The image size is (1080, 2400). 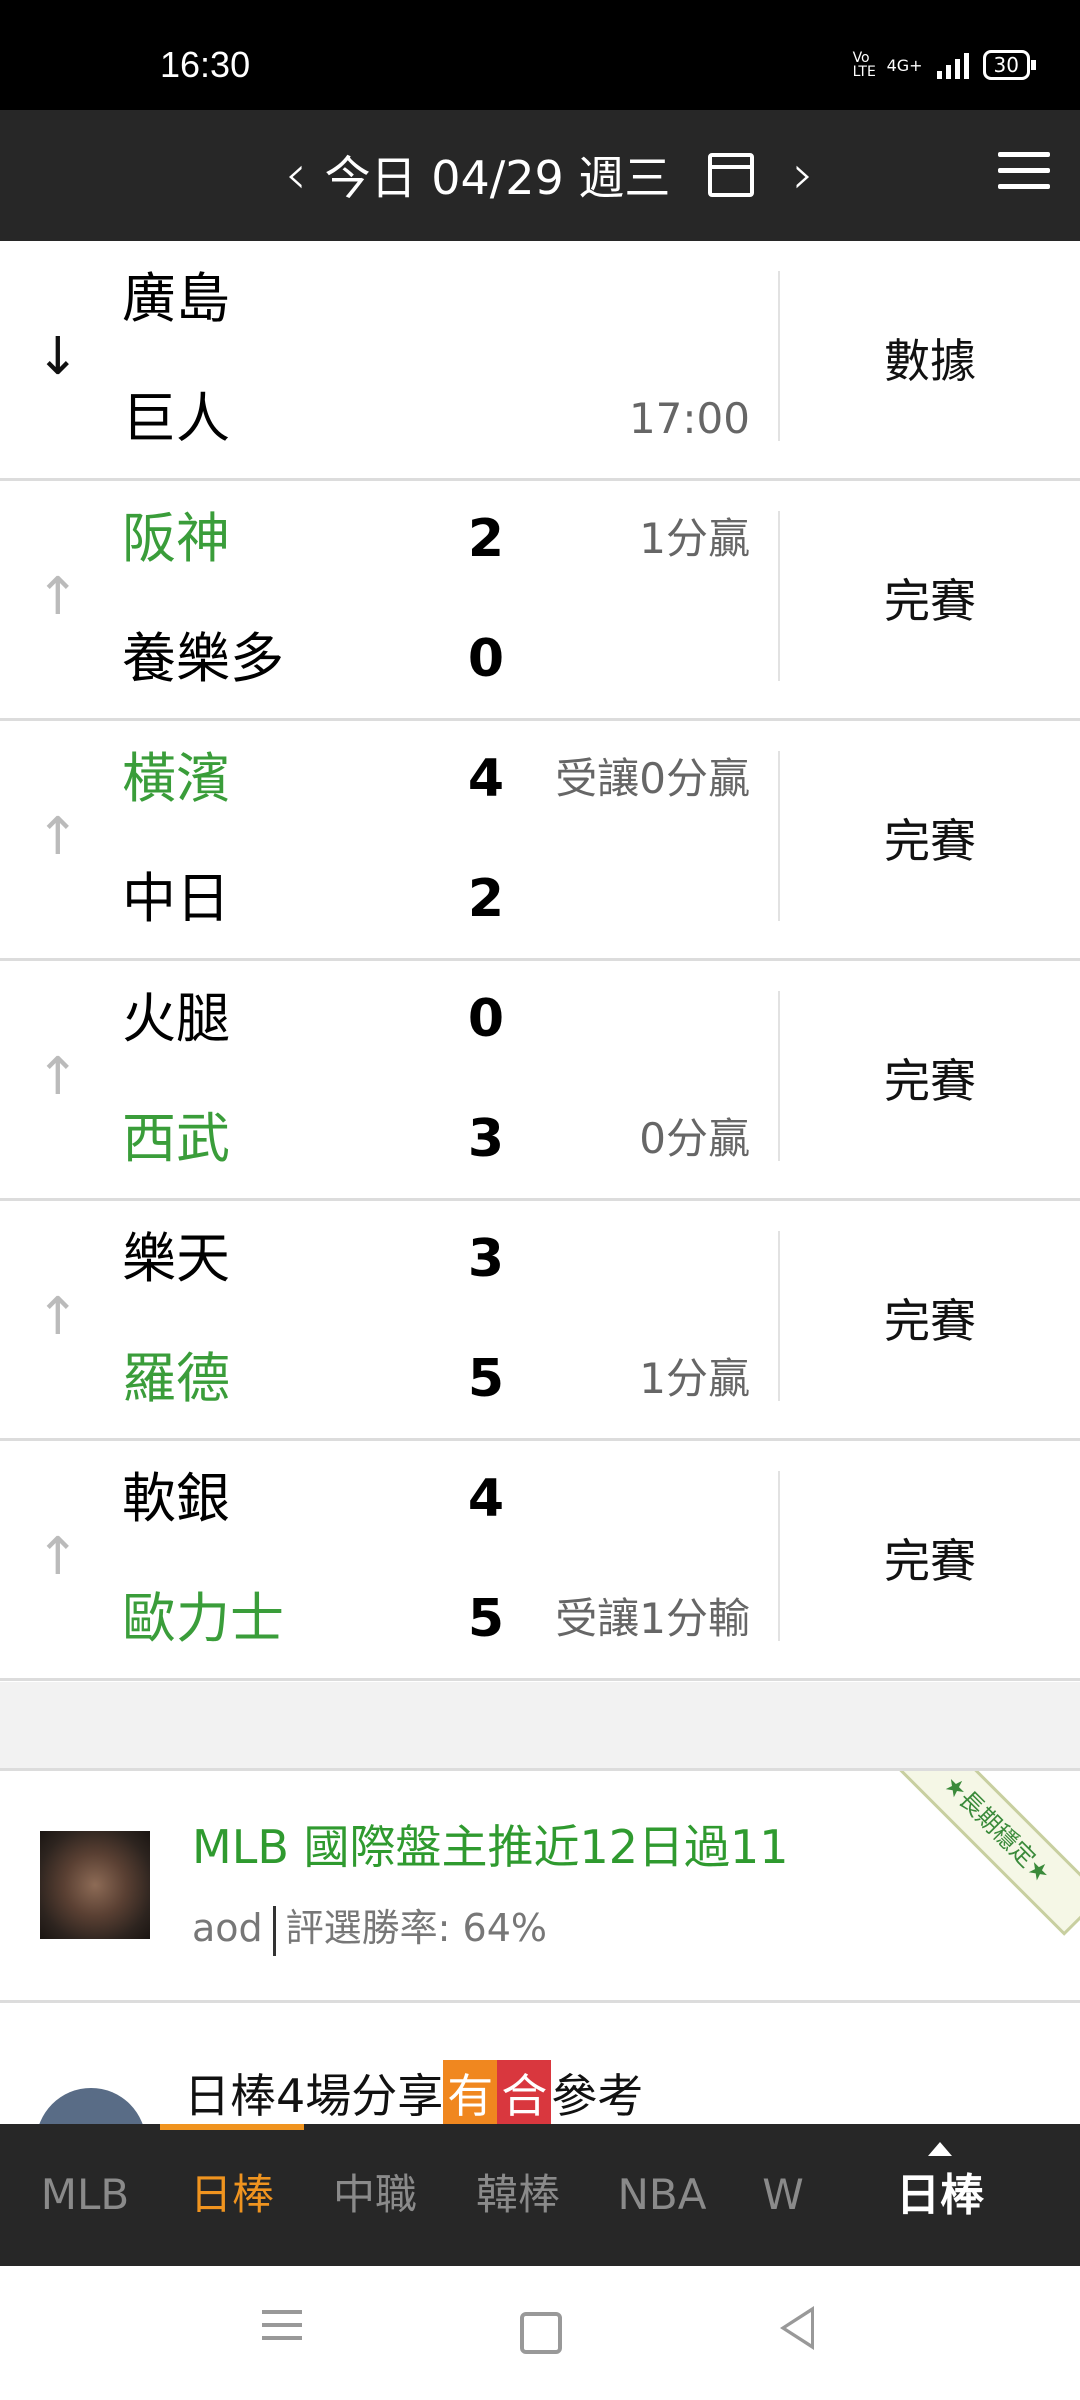 I want to click on status-time: 16:30, so click(x=205, y=64).